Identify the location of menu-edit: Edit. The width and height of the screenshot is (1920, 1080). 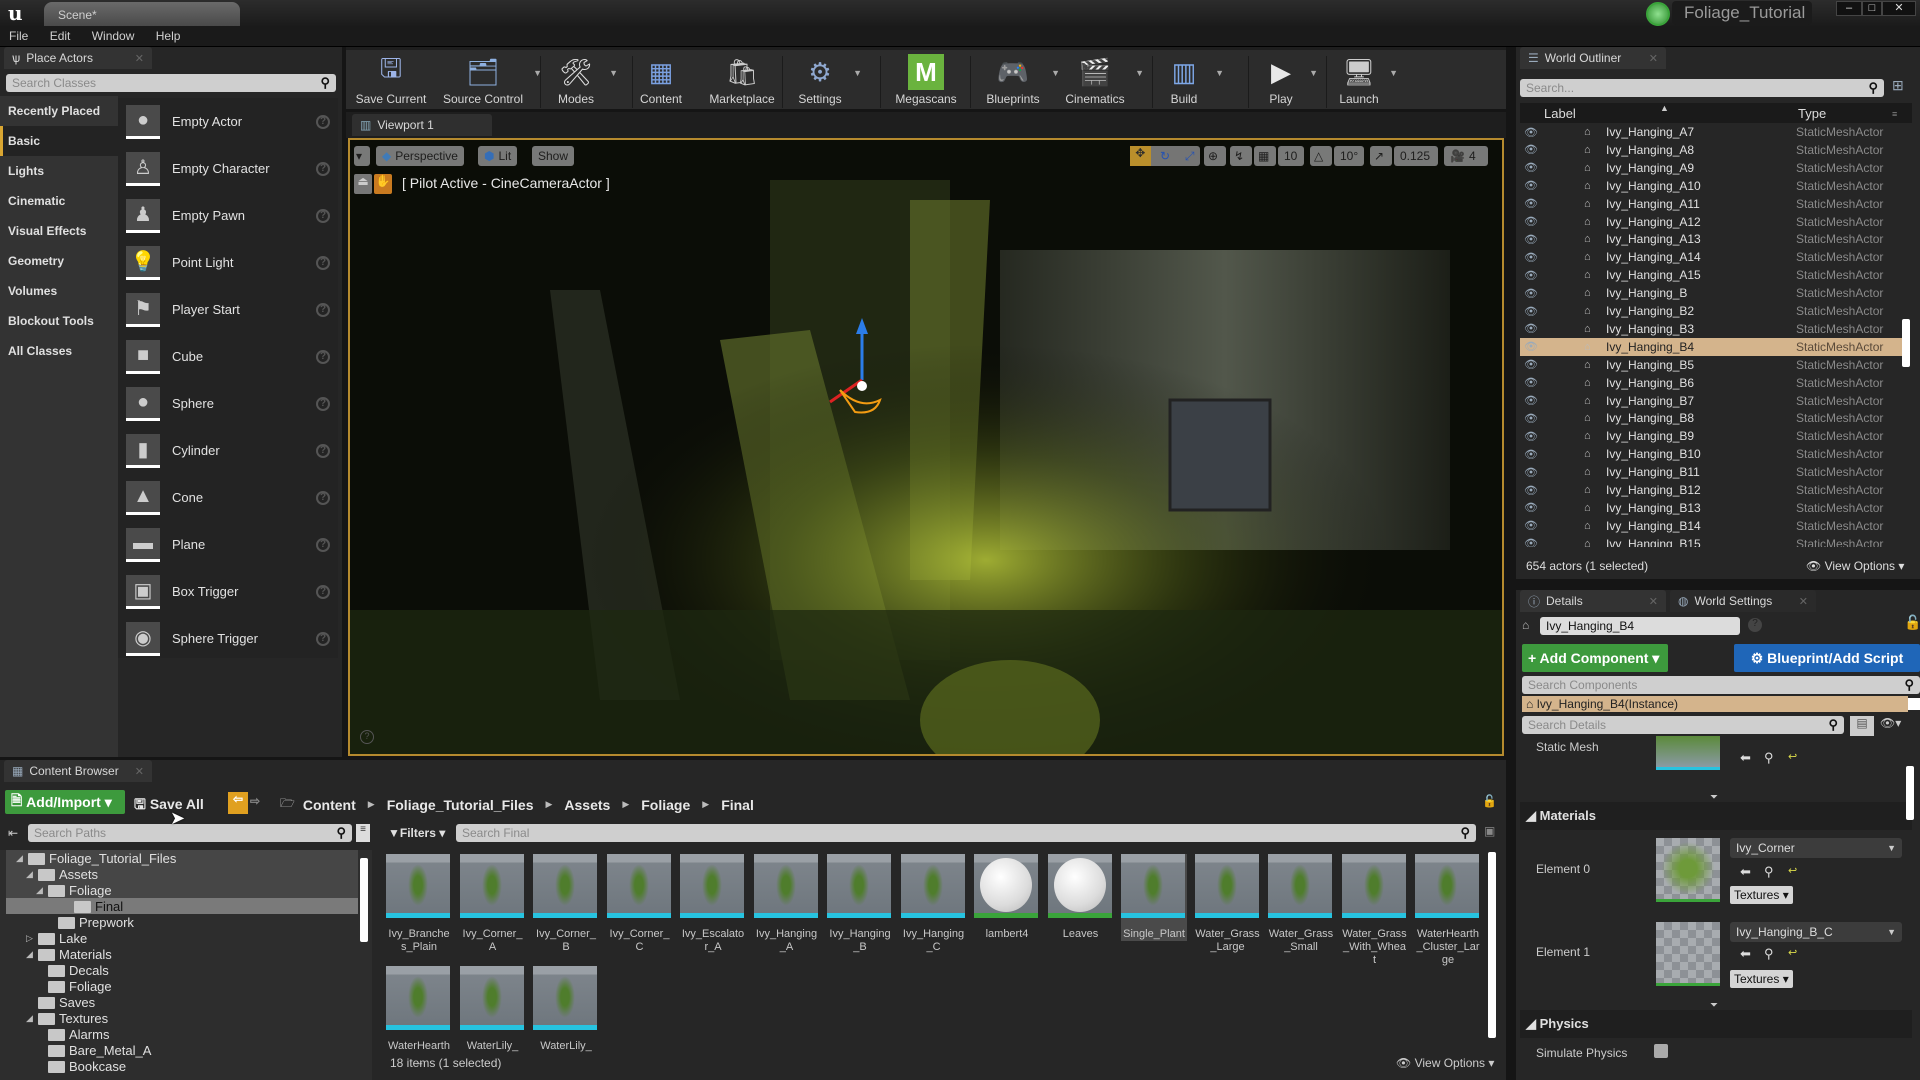
(60, 34).